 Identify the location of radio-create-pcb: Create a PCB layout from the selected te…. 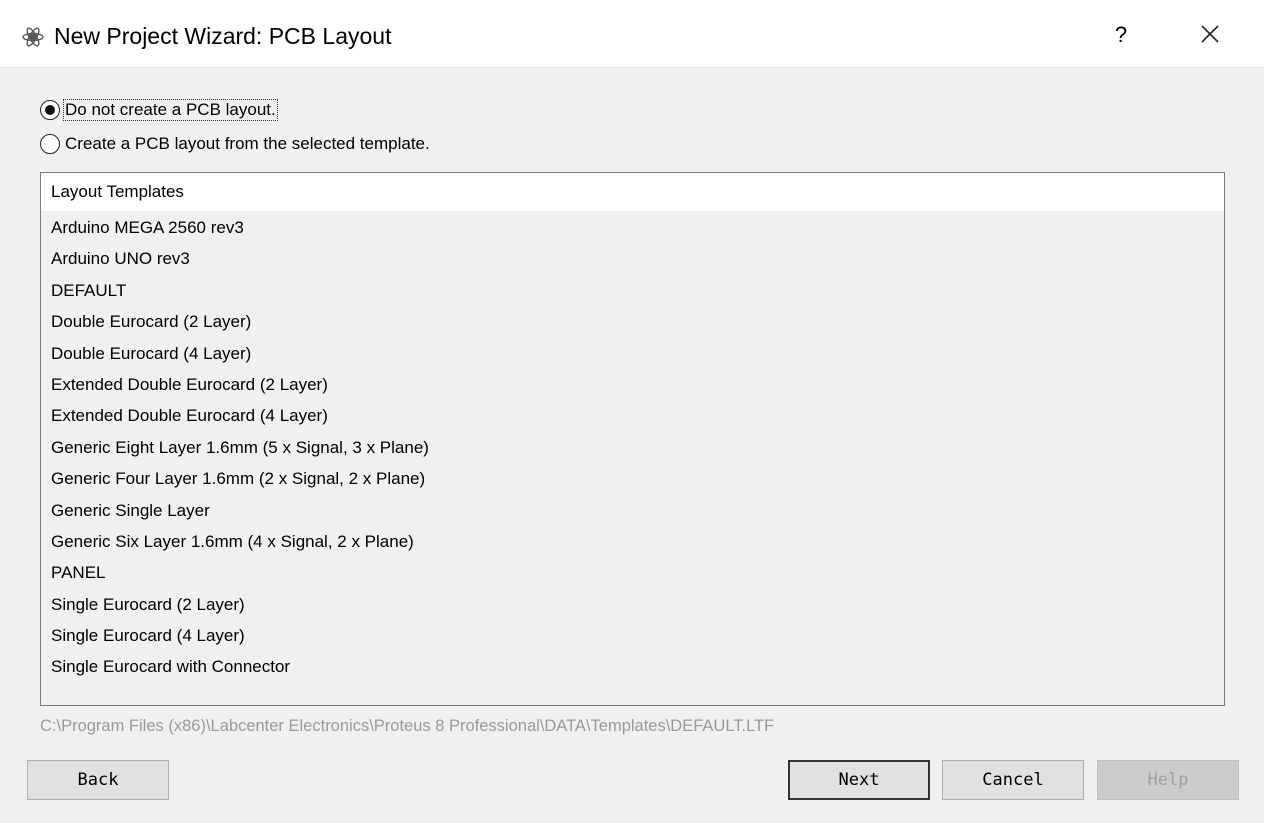
(235, 144).